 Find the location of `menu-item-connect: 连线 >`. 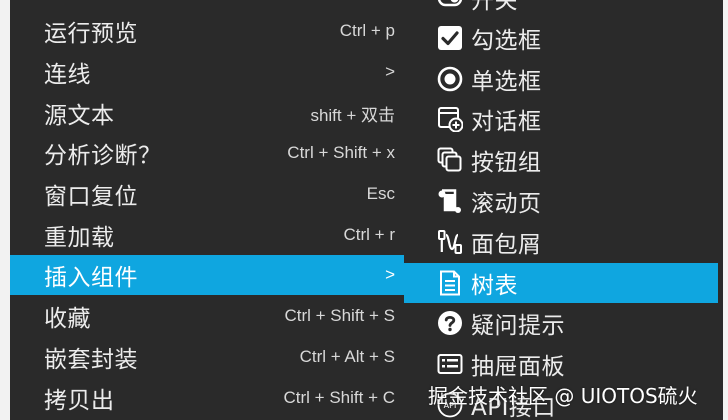

menu-item-connect: 连线 > is located at coordinates (207, 72).